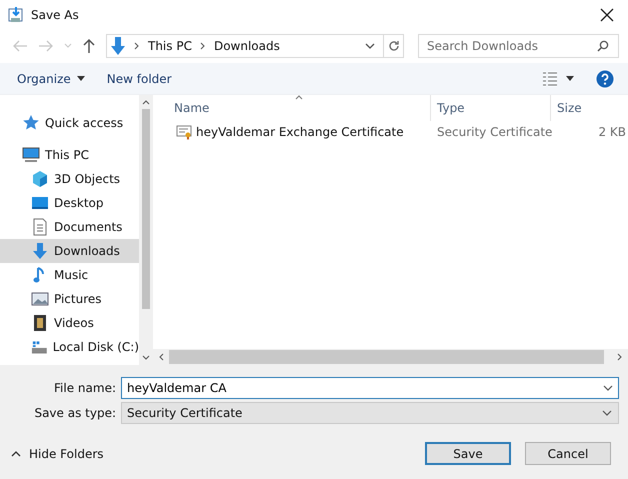  What do you see at coordinates (40, 179) in the screenshot?
I see `cube-icon` at bounding box center [40, 179].